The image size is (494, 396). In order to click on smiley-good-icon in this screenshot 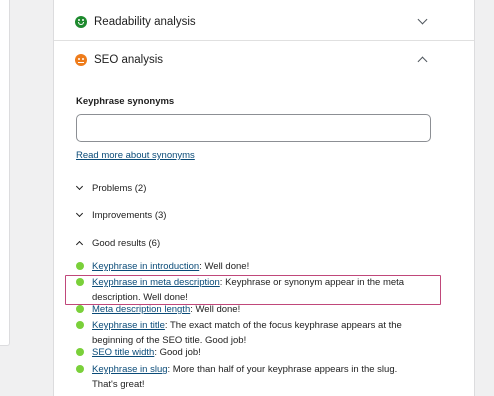, I will do `click(81, 21)`.